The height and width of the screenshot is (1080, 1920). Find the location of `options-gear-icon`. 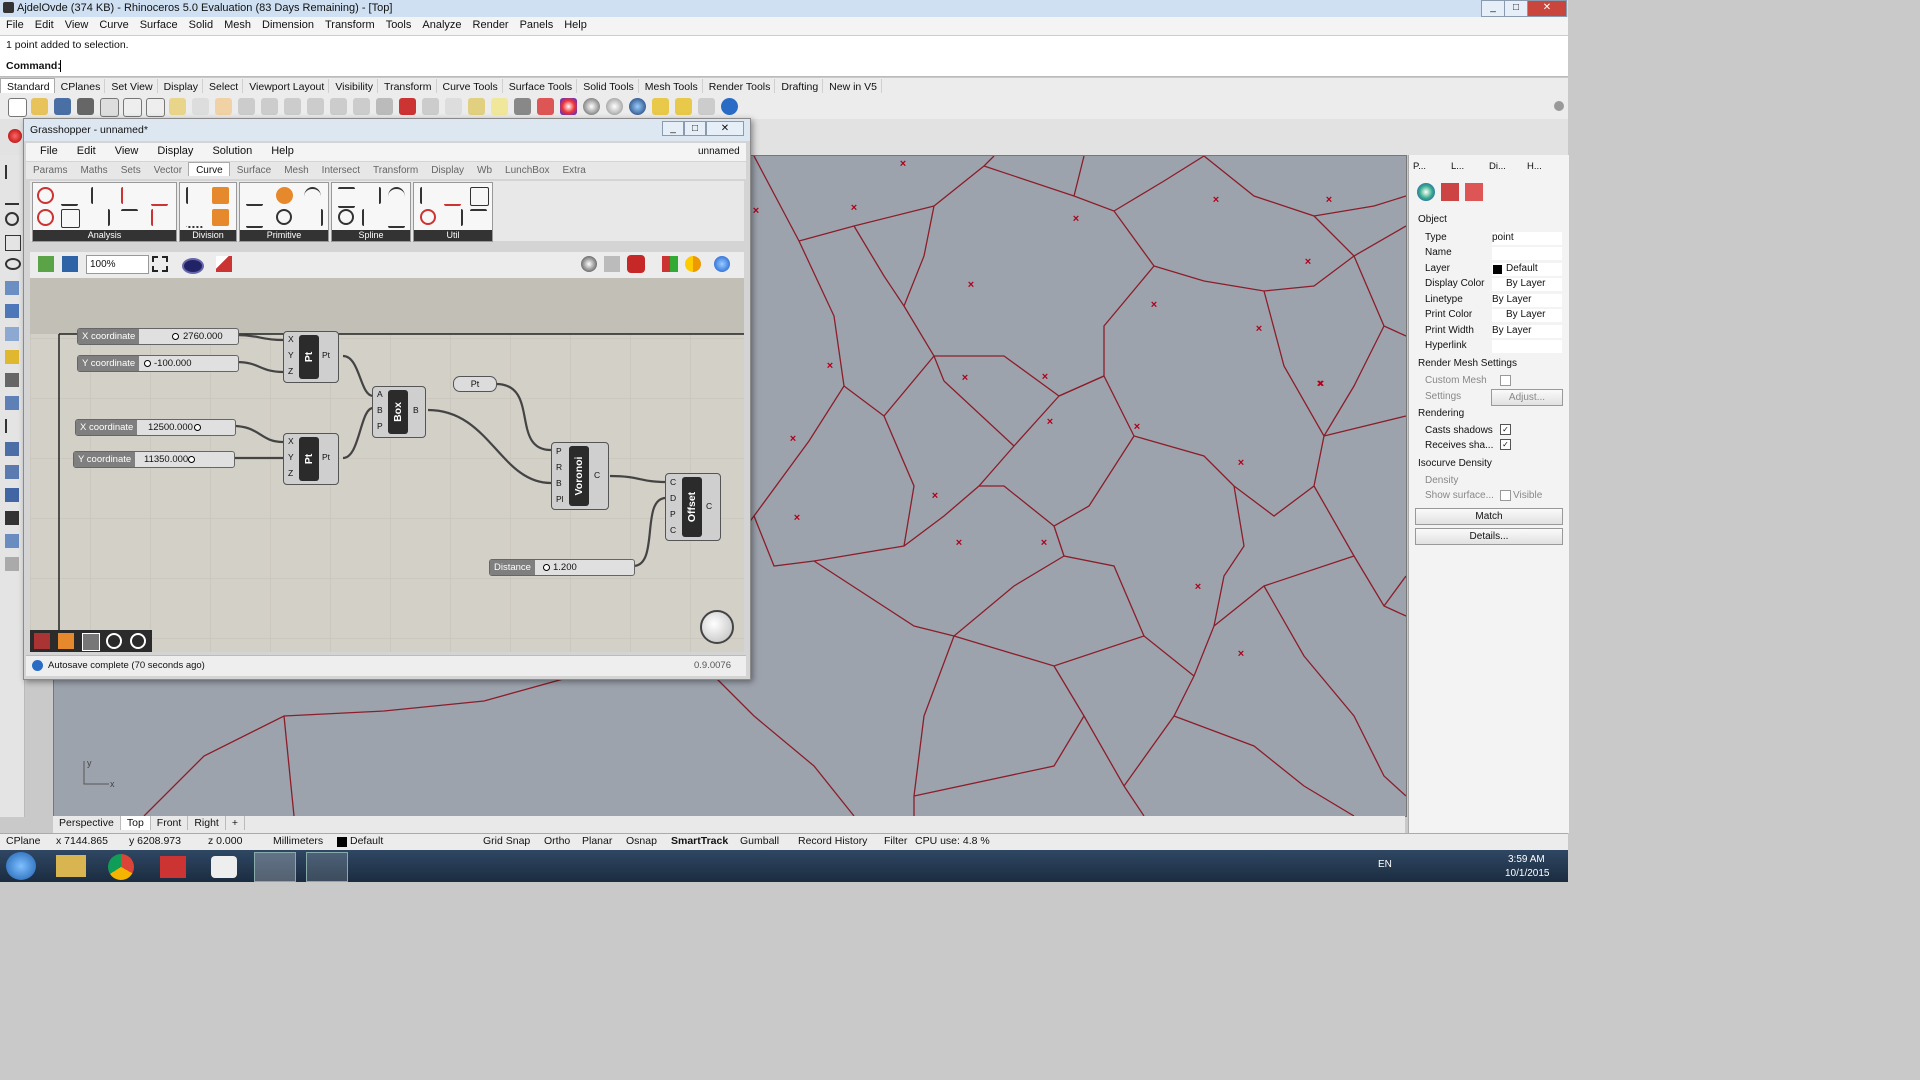

options-gear-icon is located at coordinates (683, 106).